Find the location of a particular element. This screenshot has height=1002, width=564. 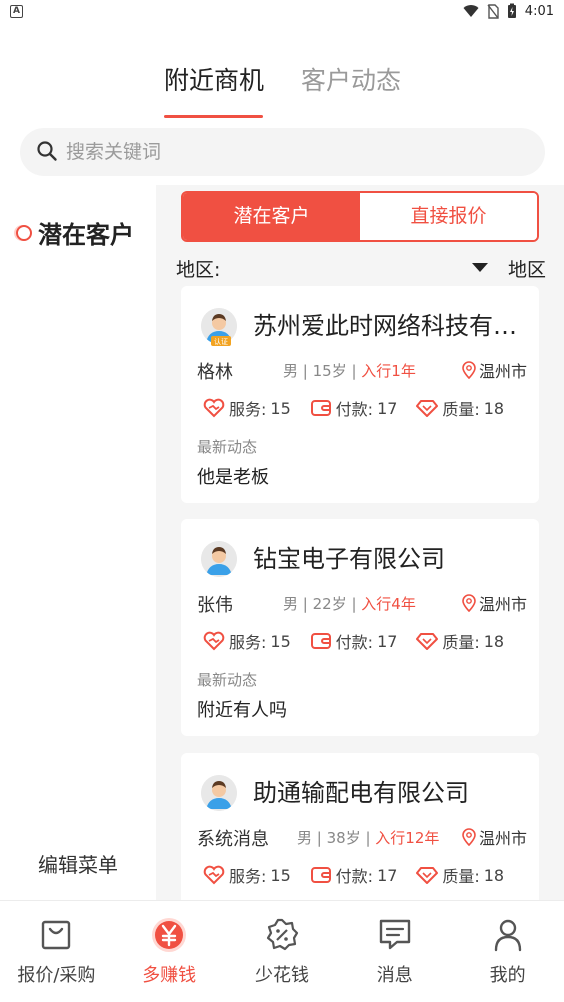

contact-meta: 男 | 15岁 | 入行1年 is located at coordinates (349, 371).